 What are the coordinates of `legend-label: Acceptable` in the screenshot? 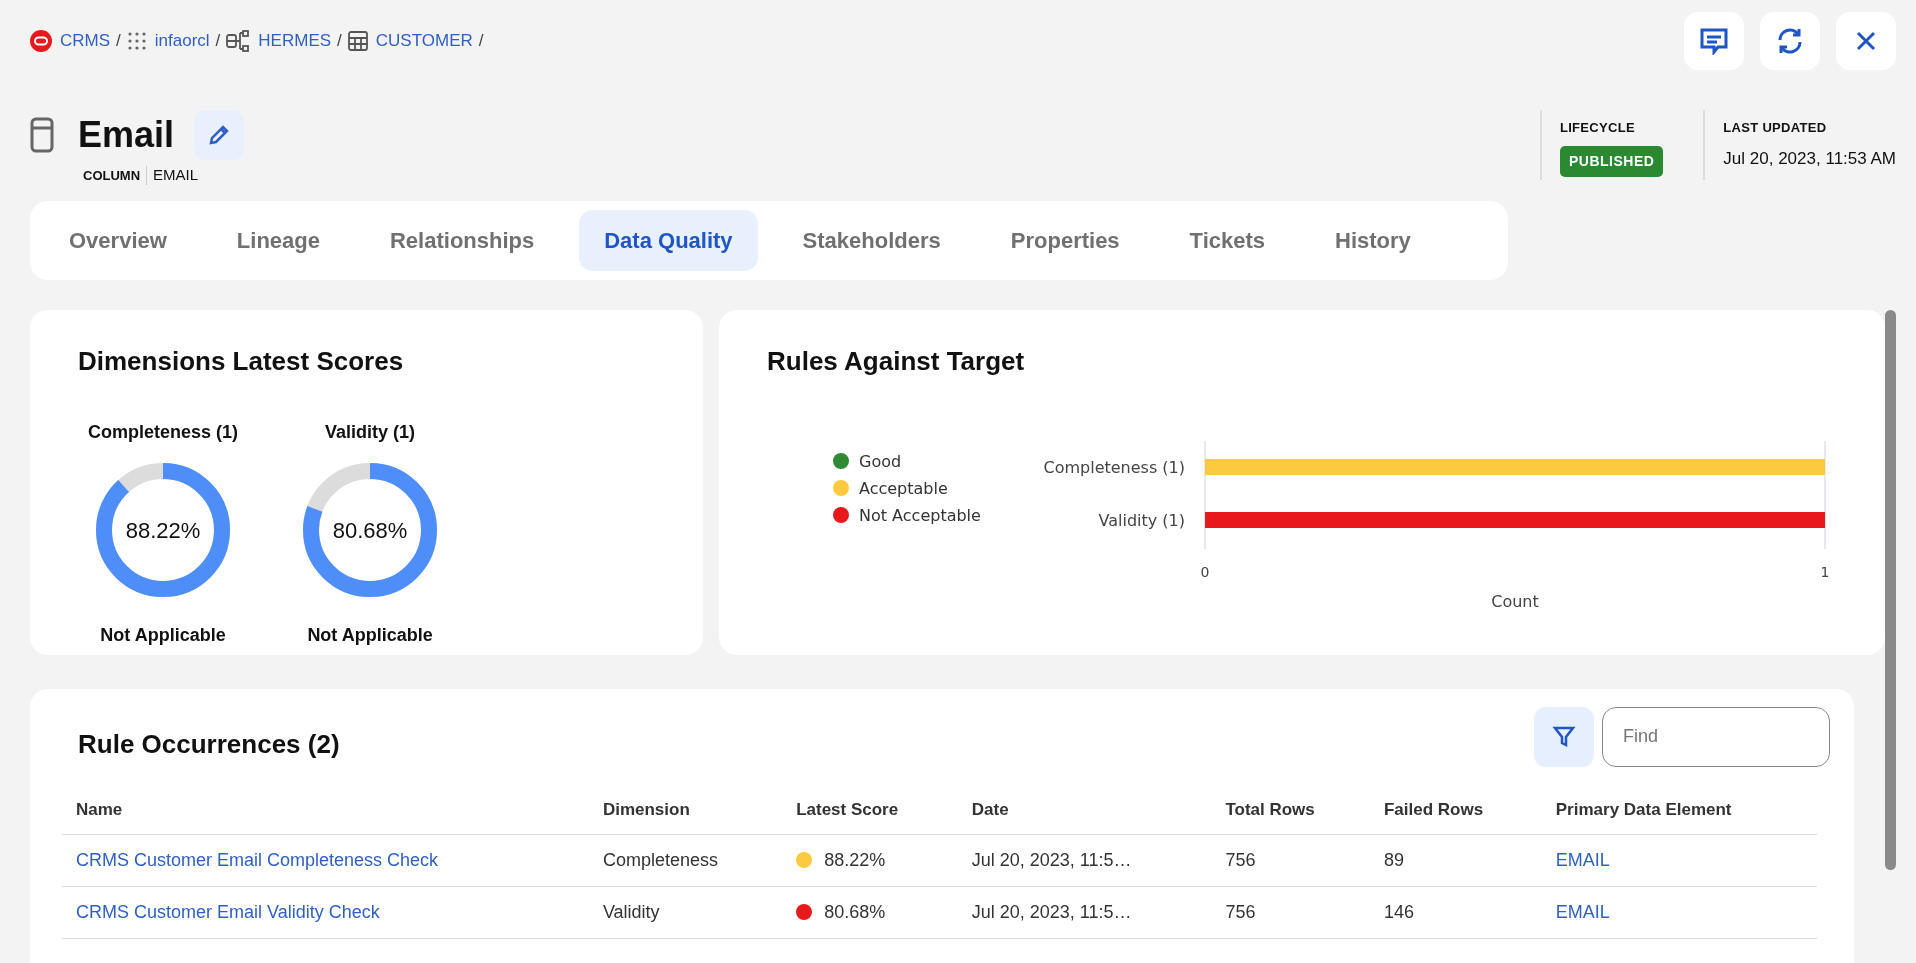 It's located at (903, 488).